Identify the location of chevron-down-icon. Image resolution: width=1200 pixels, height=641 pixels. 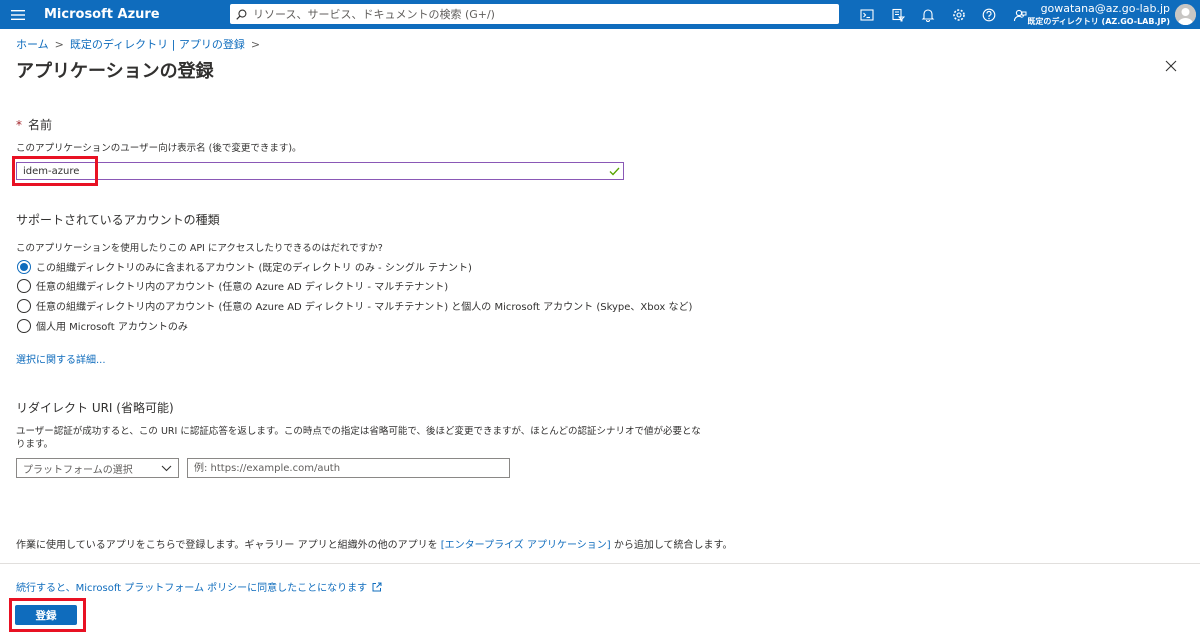
(166, 468).